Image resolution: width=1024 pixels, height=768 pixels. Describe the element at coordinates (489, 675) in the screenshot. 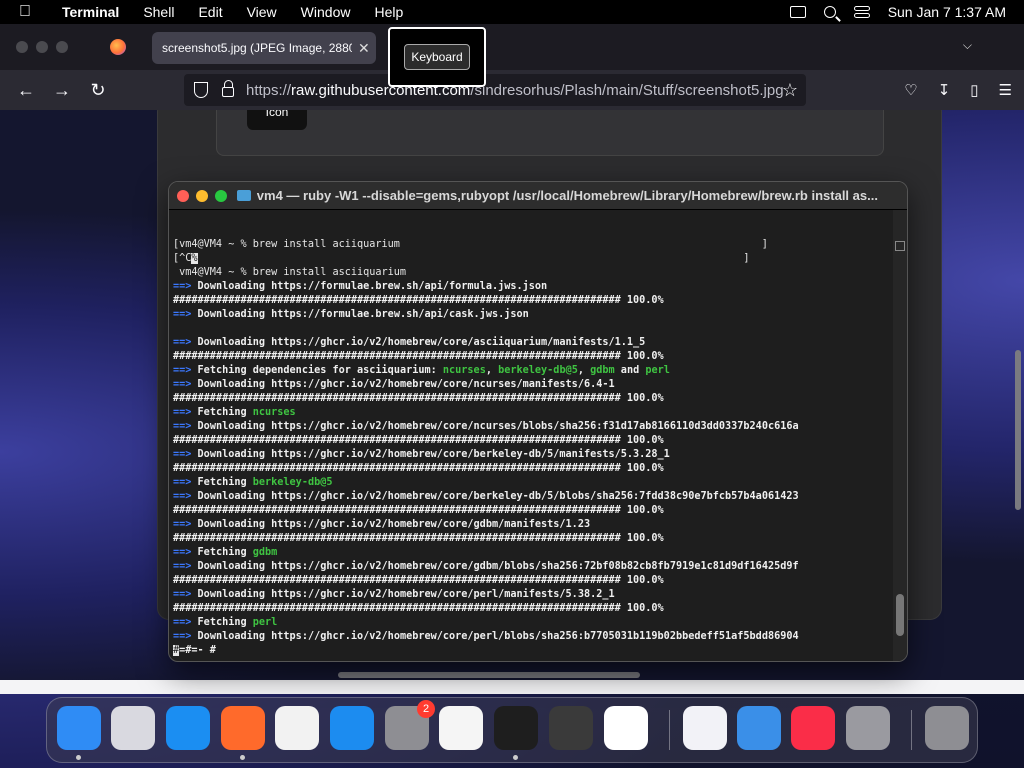

I see `page-horizontal-scrollbar` at that location.